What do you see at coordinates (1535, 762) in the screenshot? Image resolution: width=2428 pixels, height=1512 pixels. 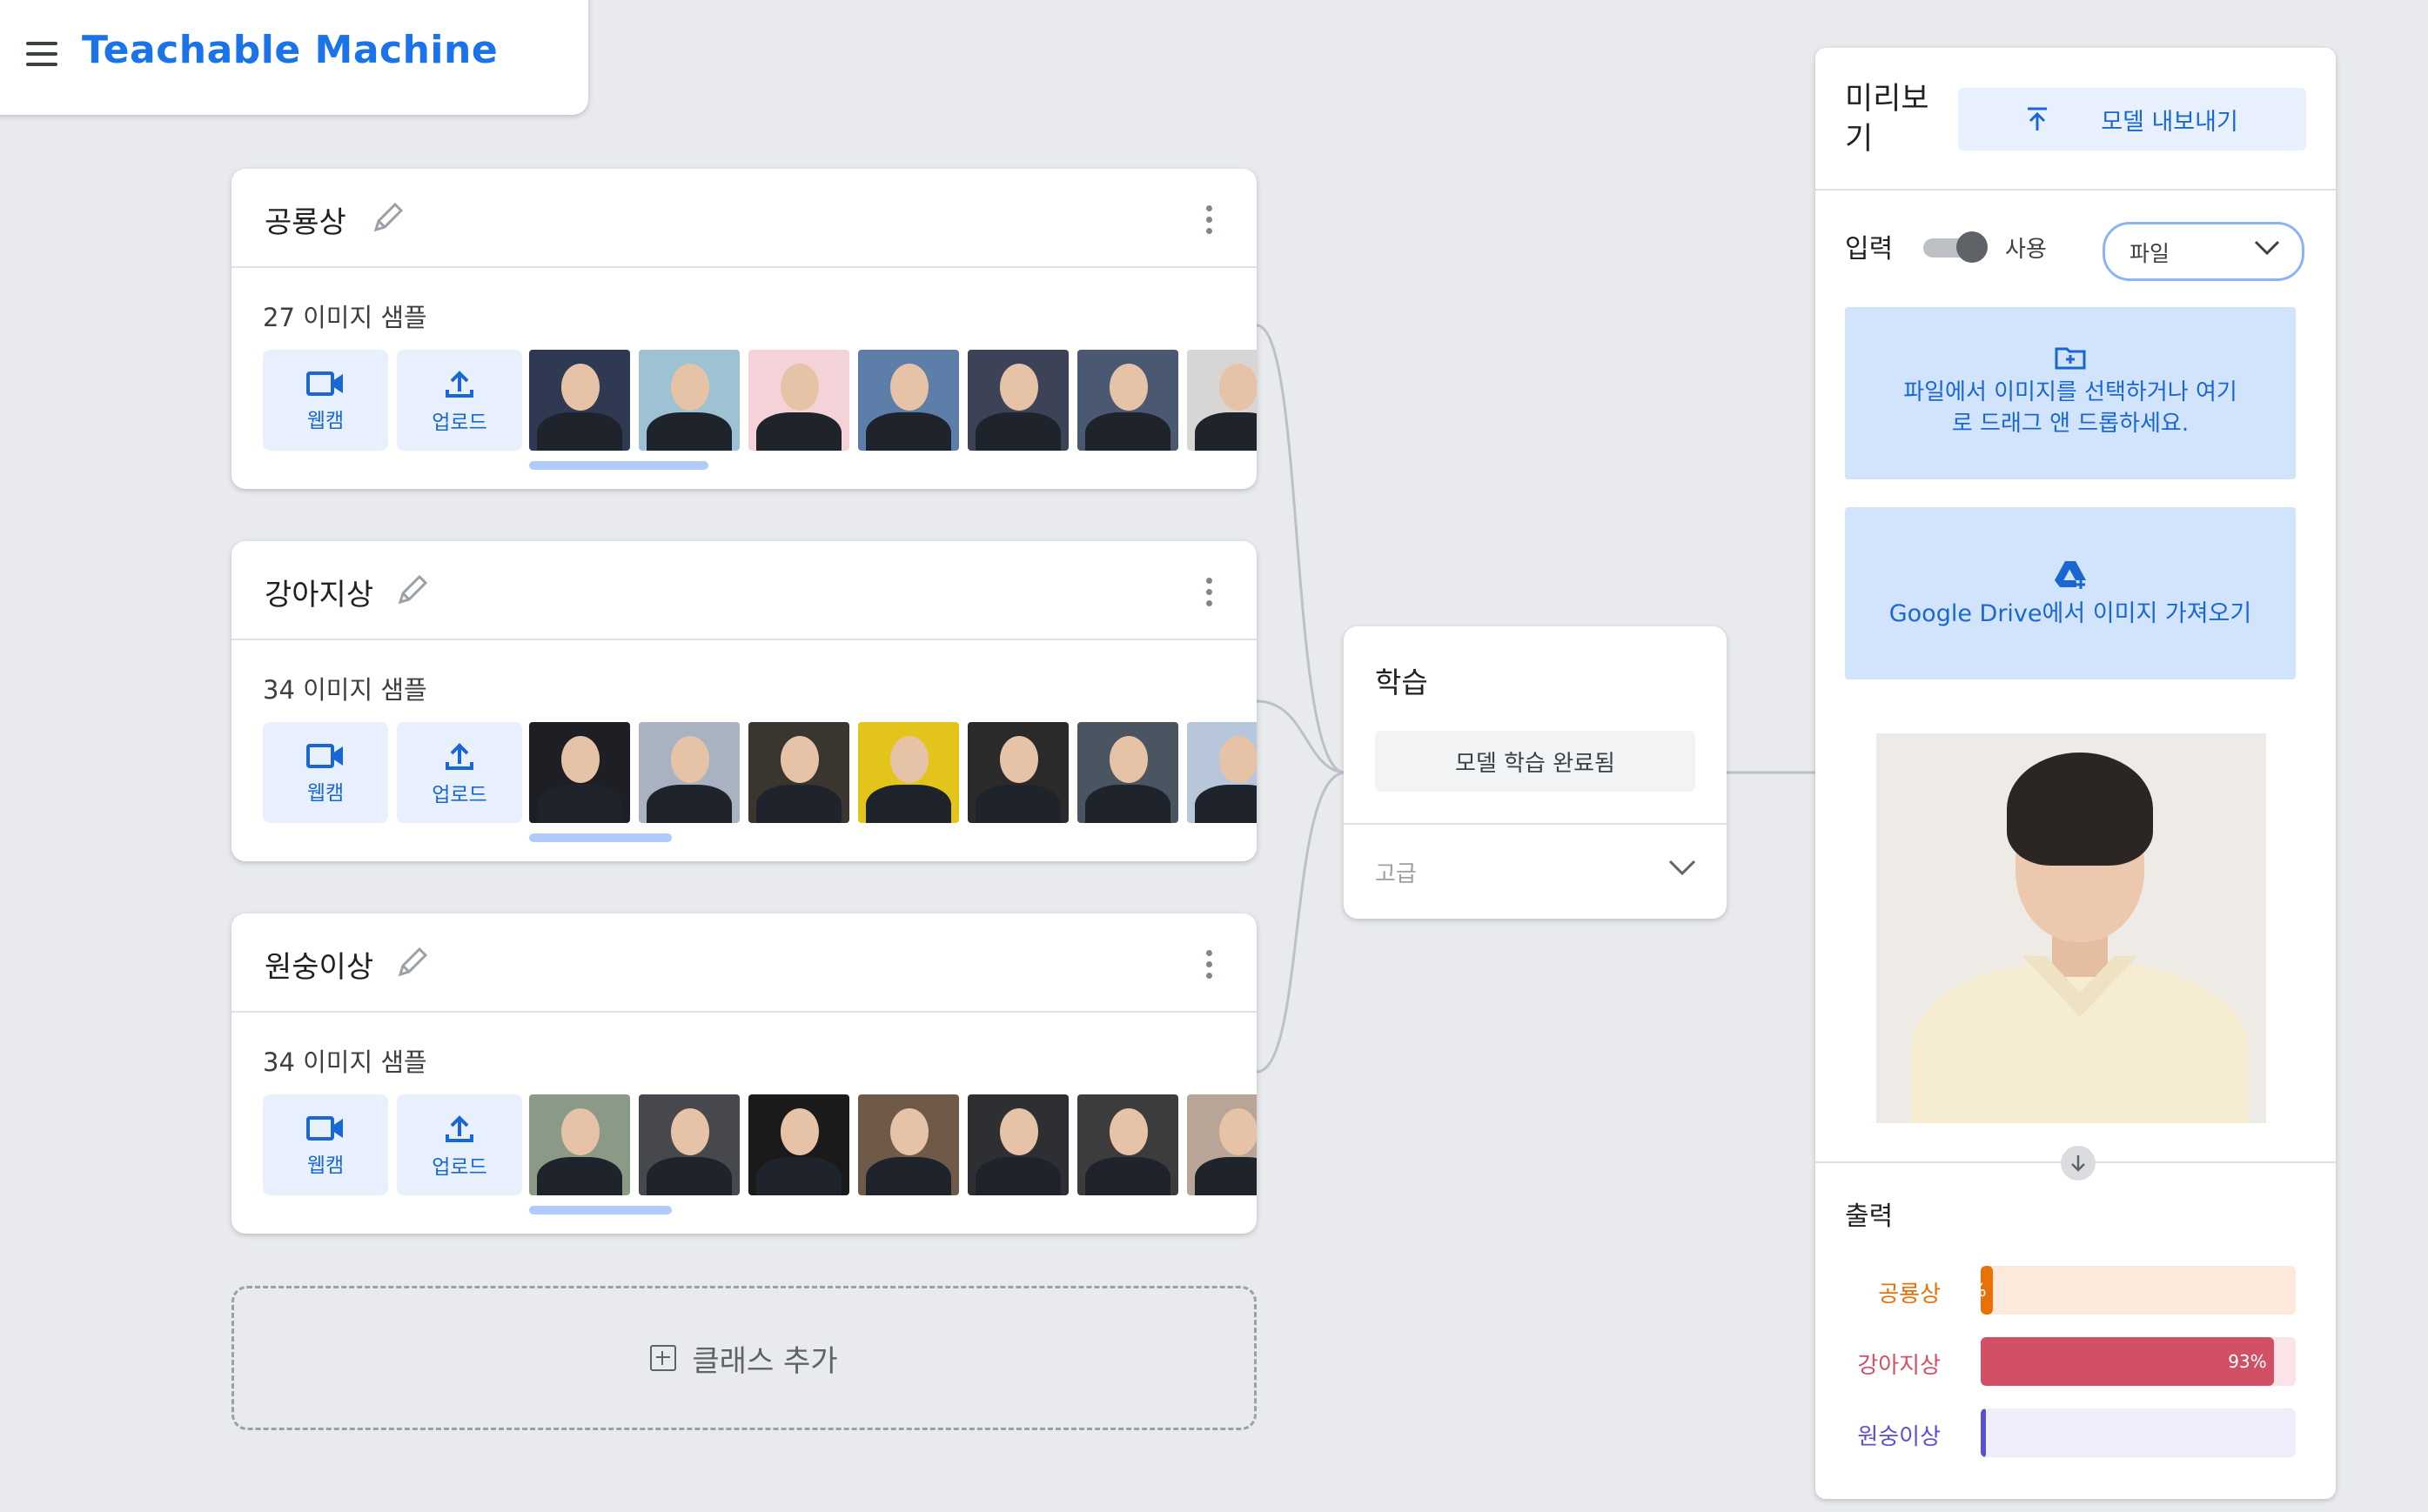 I see `train-model-button: 모델 학습 완료됨` at bounding box center [1535, 762].